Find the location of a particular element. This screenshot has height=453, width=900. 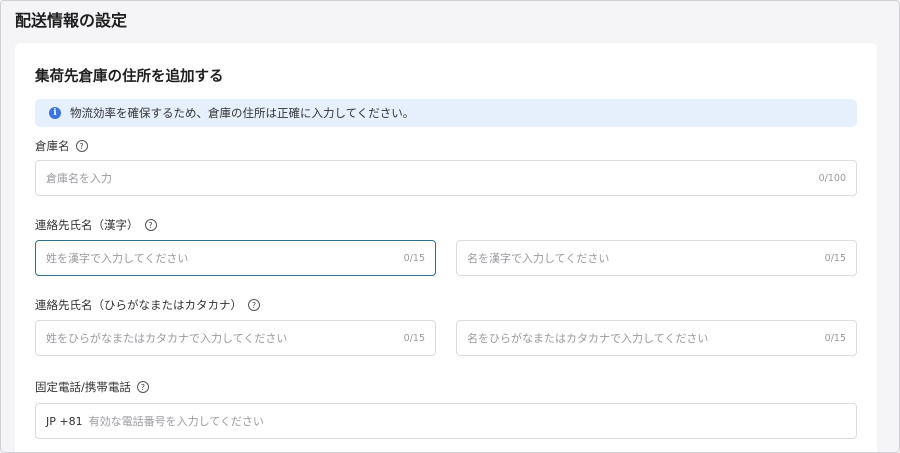

phone-label: 固定電話/携帯電話 ? is located at coordinates (92, 387).